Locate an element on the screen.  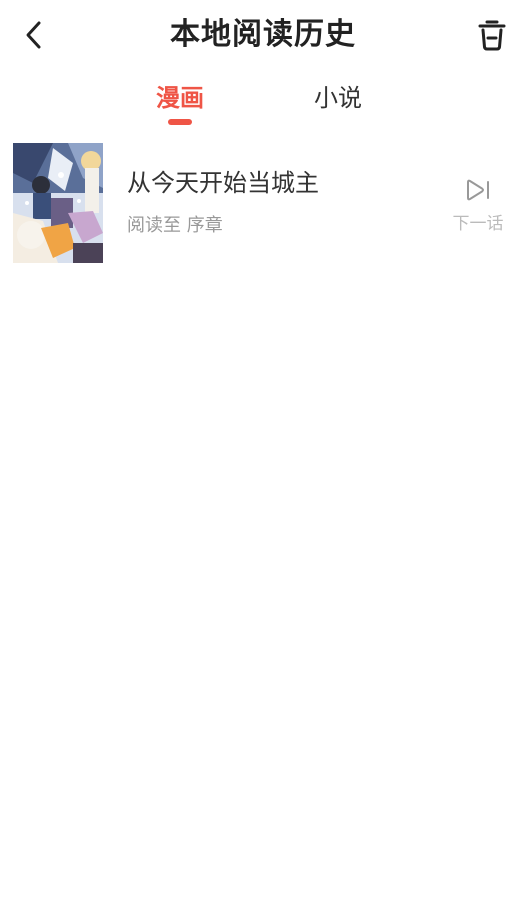
page-title: 本地阅读历史 is located at coordinates (263, 34).